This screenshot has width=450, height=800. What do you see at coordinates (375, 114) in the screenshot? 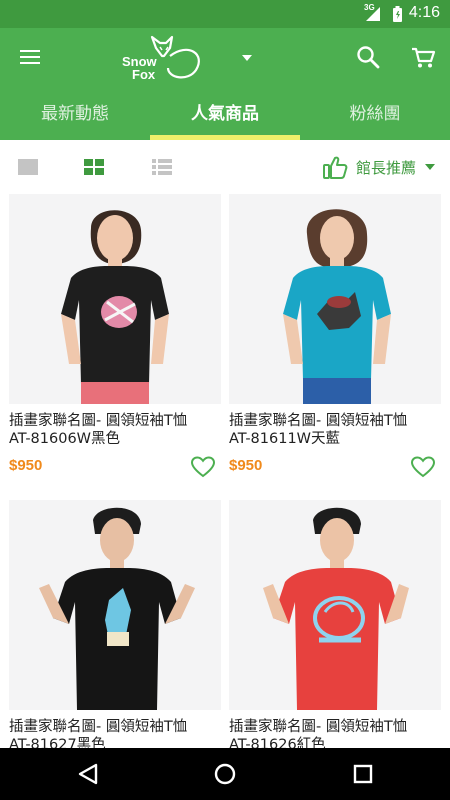
I see `tab-fan-group: 粉絲團` at bounding box center [375, 114].